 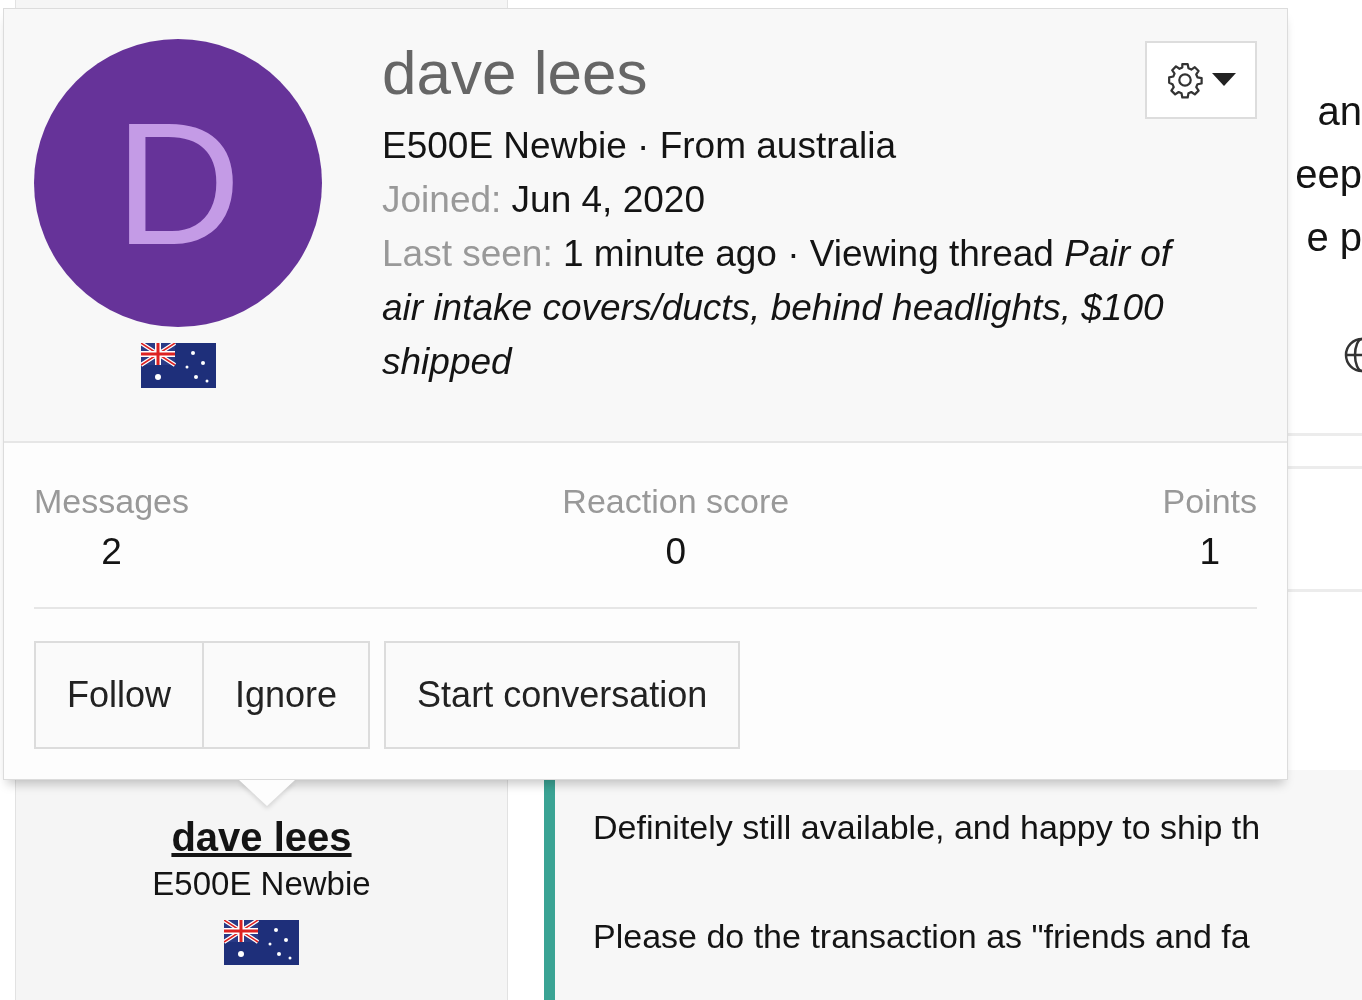 What do you see at coordinates (675, 552) in the screenshot?
I see `stat-value: 0` at bounding box center [675, 552].